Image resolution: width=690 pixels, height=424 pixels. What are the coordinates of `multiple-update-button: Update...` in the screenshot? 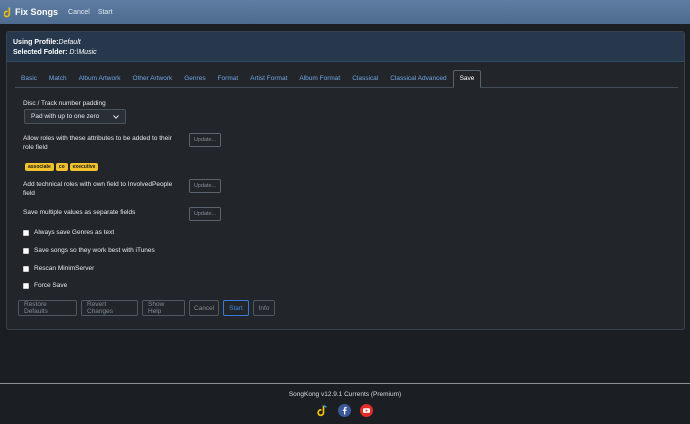 It's located at (205, 214).